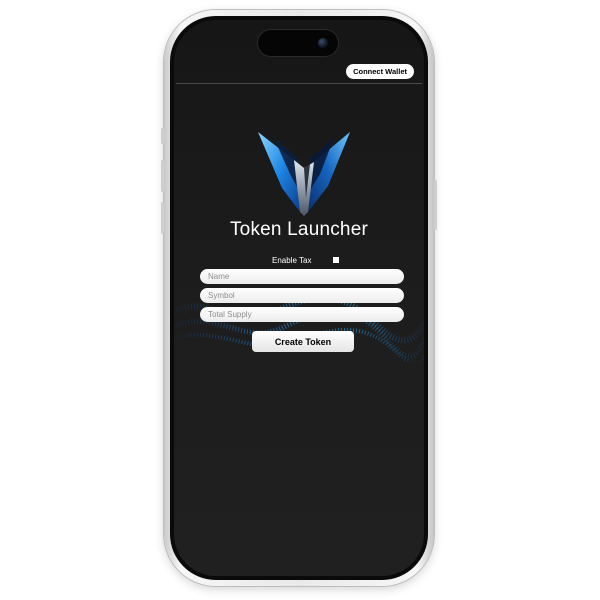  I want to click on enable-tax-checkbox, so click(336, 260).